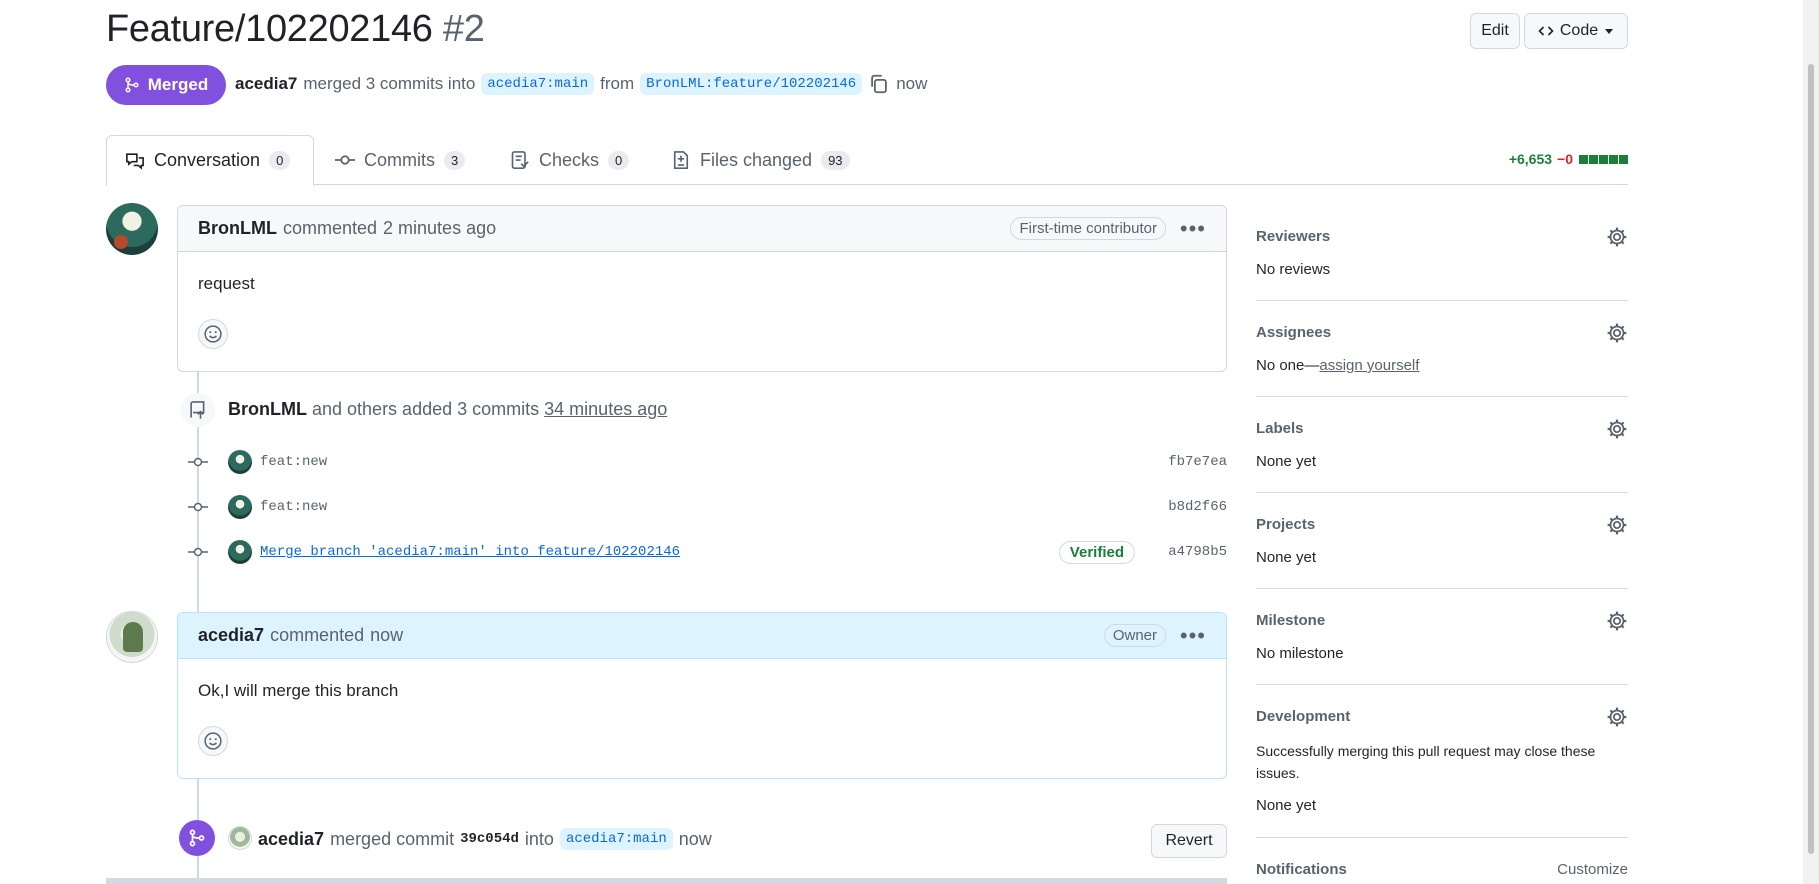 This screenshot has height=884, width=1819. I want to click on edit-button: Edit, so click(1495, 31).